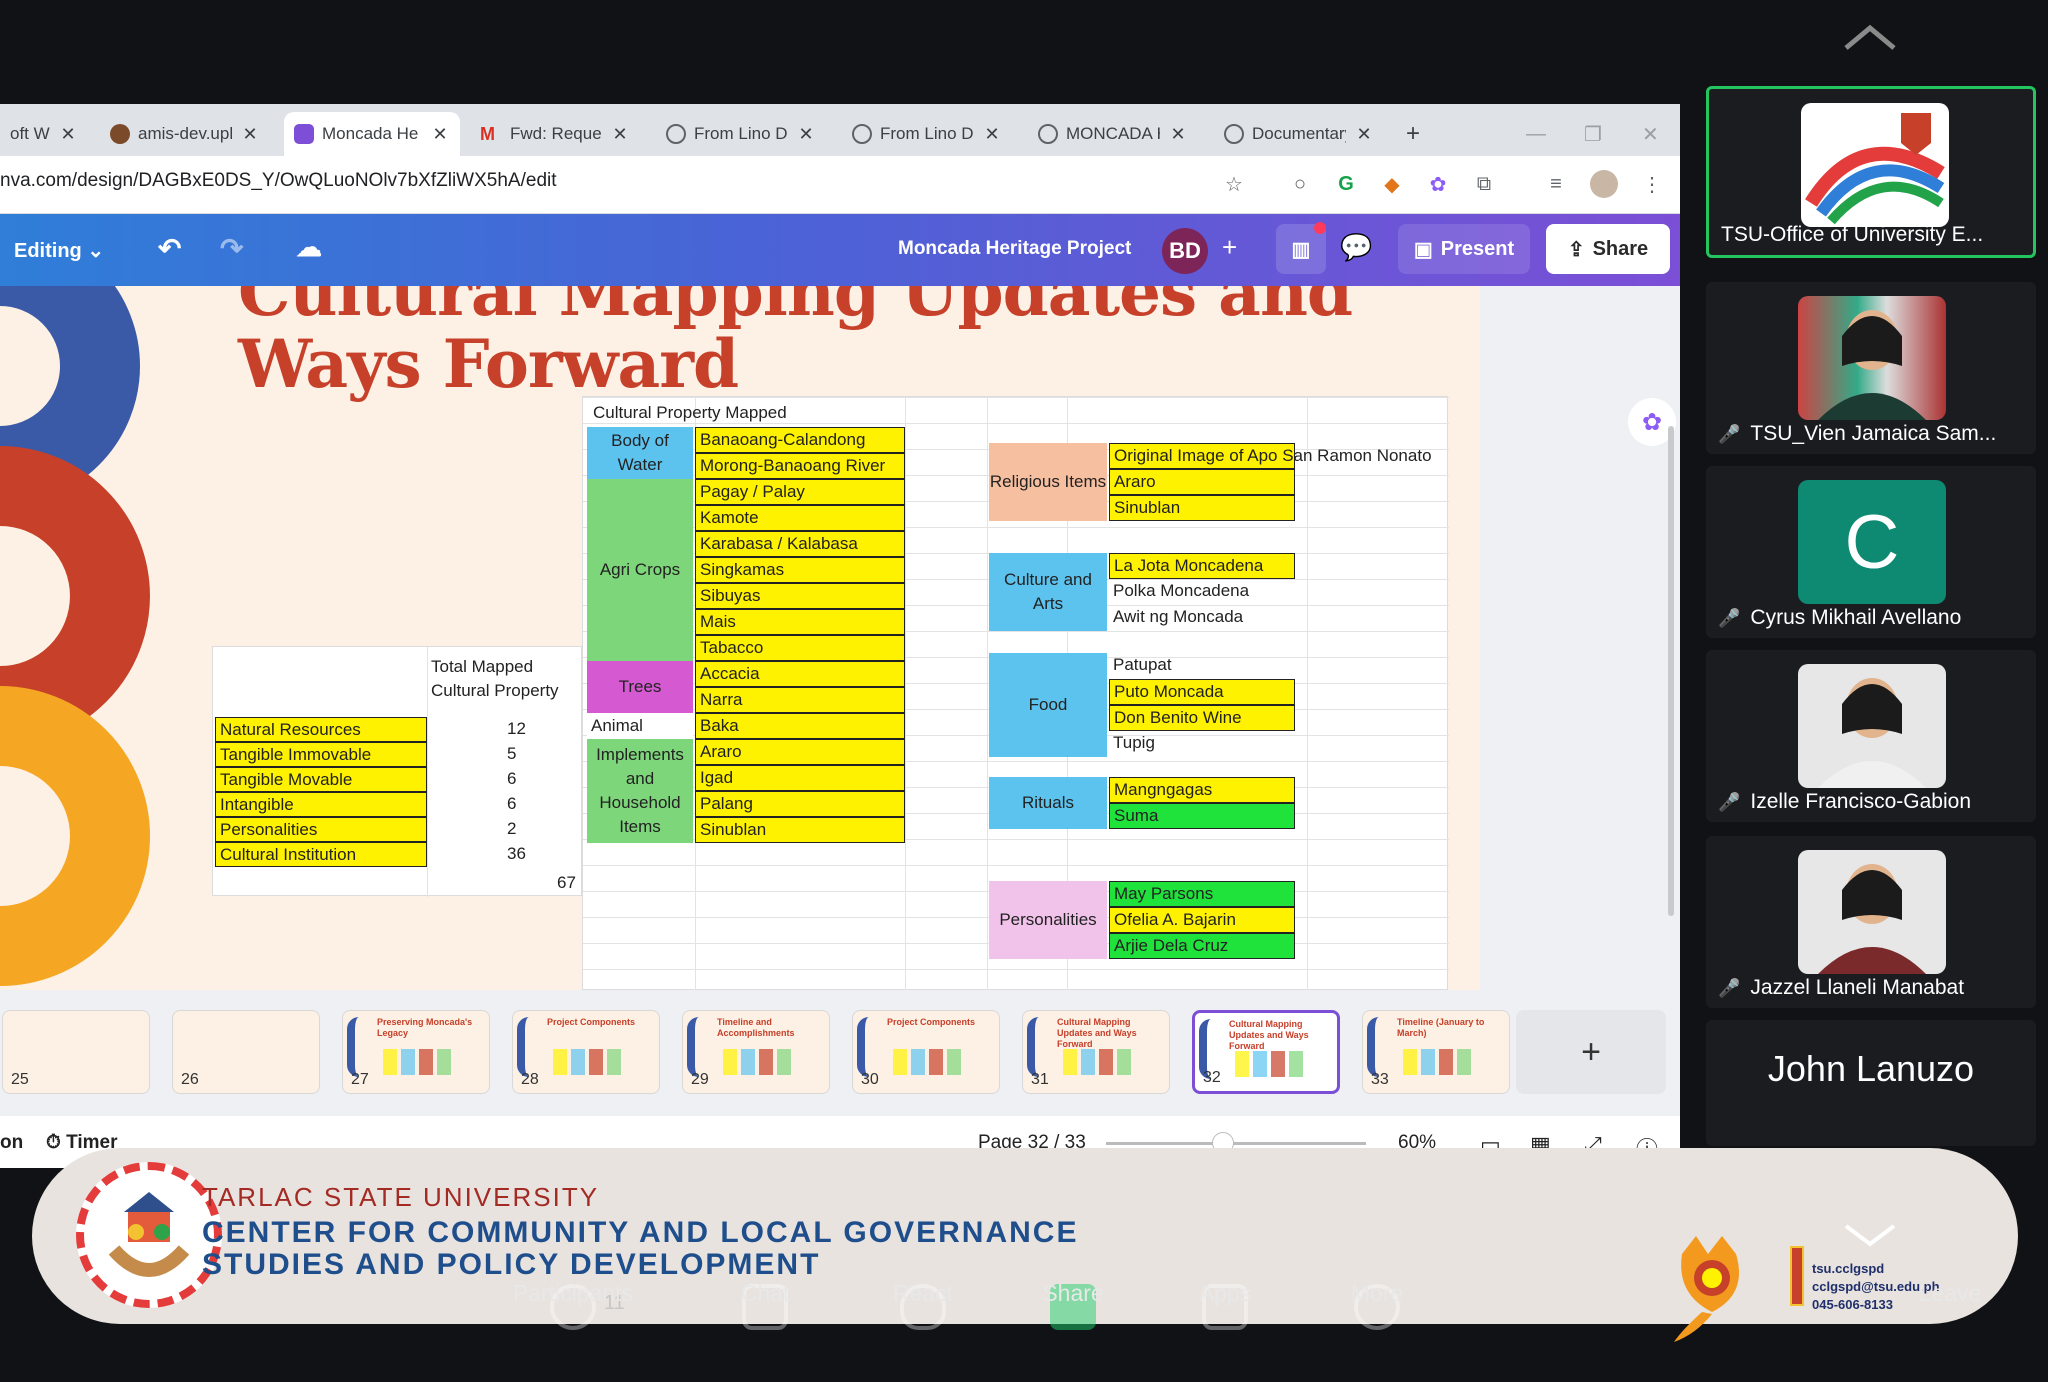  I want to click on summary-label: Intangible, so click(321, 804).